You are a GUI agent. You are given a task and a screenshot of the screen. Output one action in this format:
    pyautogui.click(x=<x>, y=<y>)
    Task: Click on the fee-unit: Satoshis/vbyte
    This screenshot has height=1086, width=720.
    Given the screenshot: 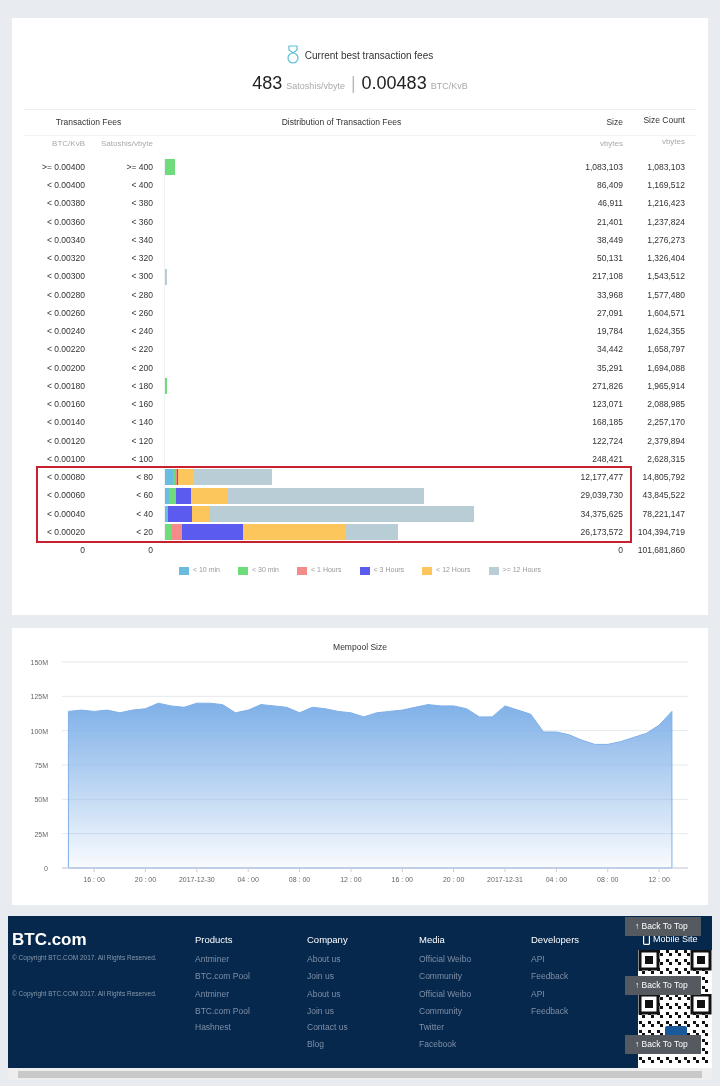 What is the action you would take?
    pyautogui.click(x=315, y=86)
    